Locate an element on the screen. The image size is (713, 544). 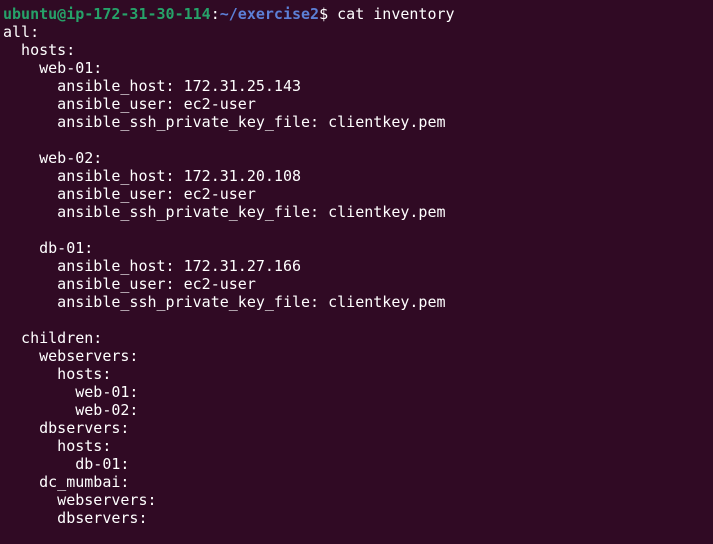
prompt-command: cat inventory is located at coordinates (391, 14).